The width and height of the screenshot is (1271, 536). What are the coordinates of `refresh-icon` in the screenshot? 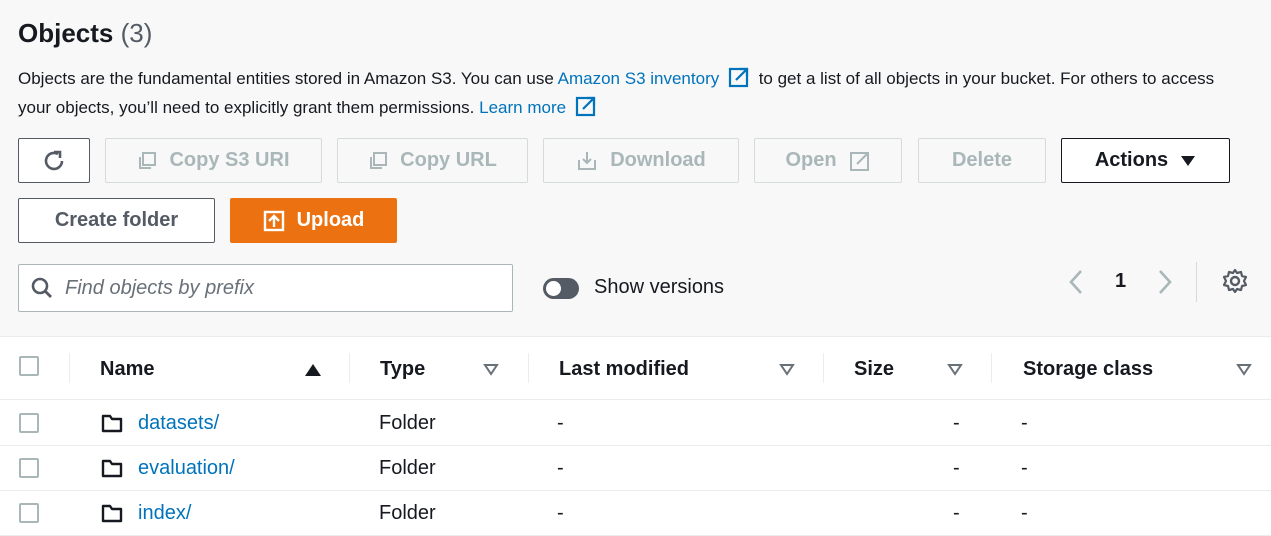 It's located at (54, 160).